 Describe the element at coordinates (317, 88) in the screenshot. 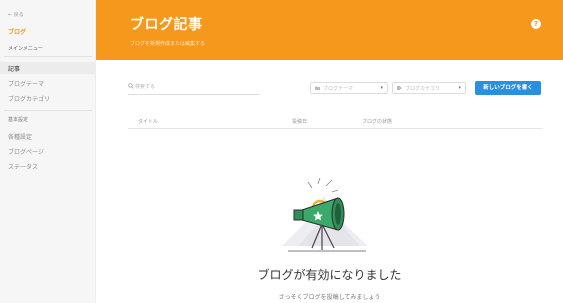

I see `folder-icon` at that location.